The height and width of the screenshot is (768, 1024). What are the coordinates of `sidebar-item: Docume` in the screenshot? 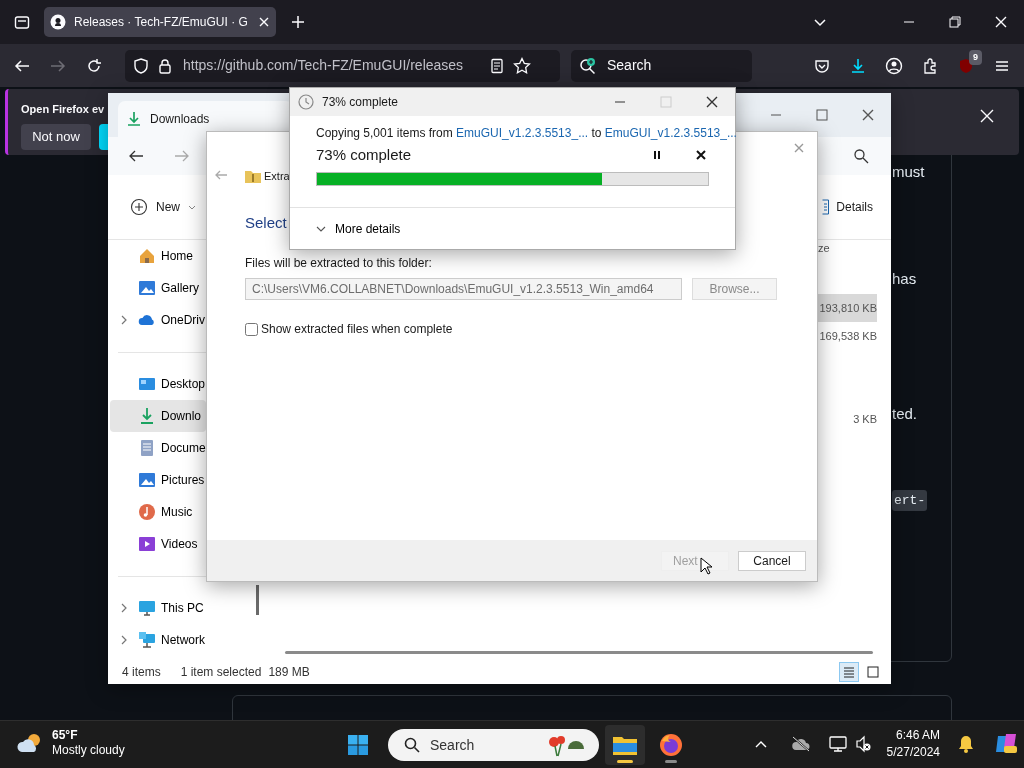 It's located at (158, 448).